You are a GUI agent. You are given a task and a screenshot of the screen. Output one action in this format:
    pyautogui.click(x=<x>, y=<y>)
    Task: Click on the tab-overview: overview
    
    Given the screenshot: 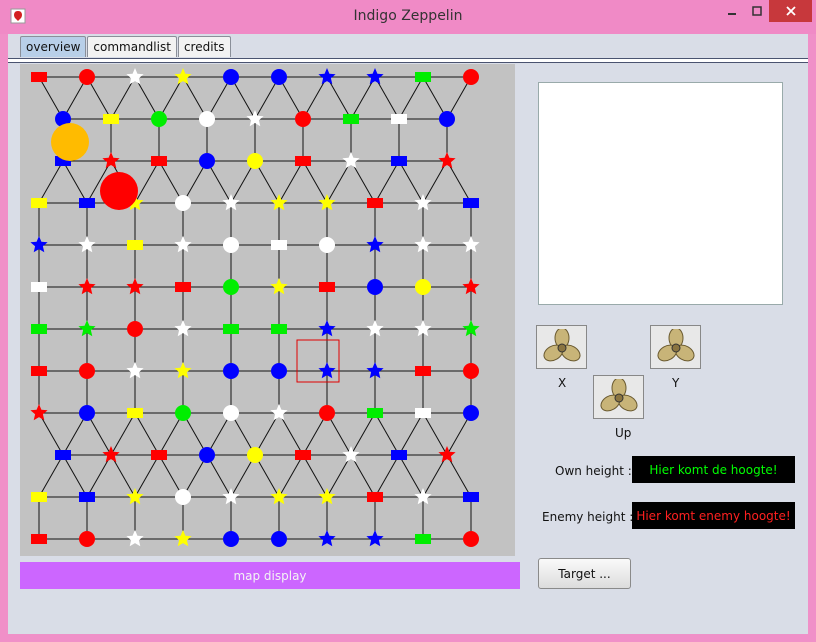 What is the action you would take?
    pyautogui.click(x=53, y=46)
    